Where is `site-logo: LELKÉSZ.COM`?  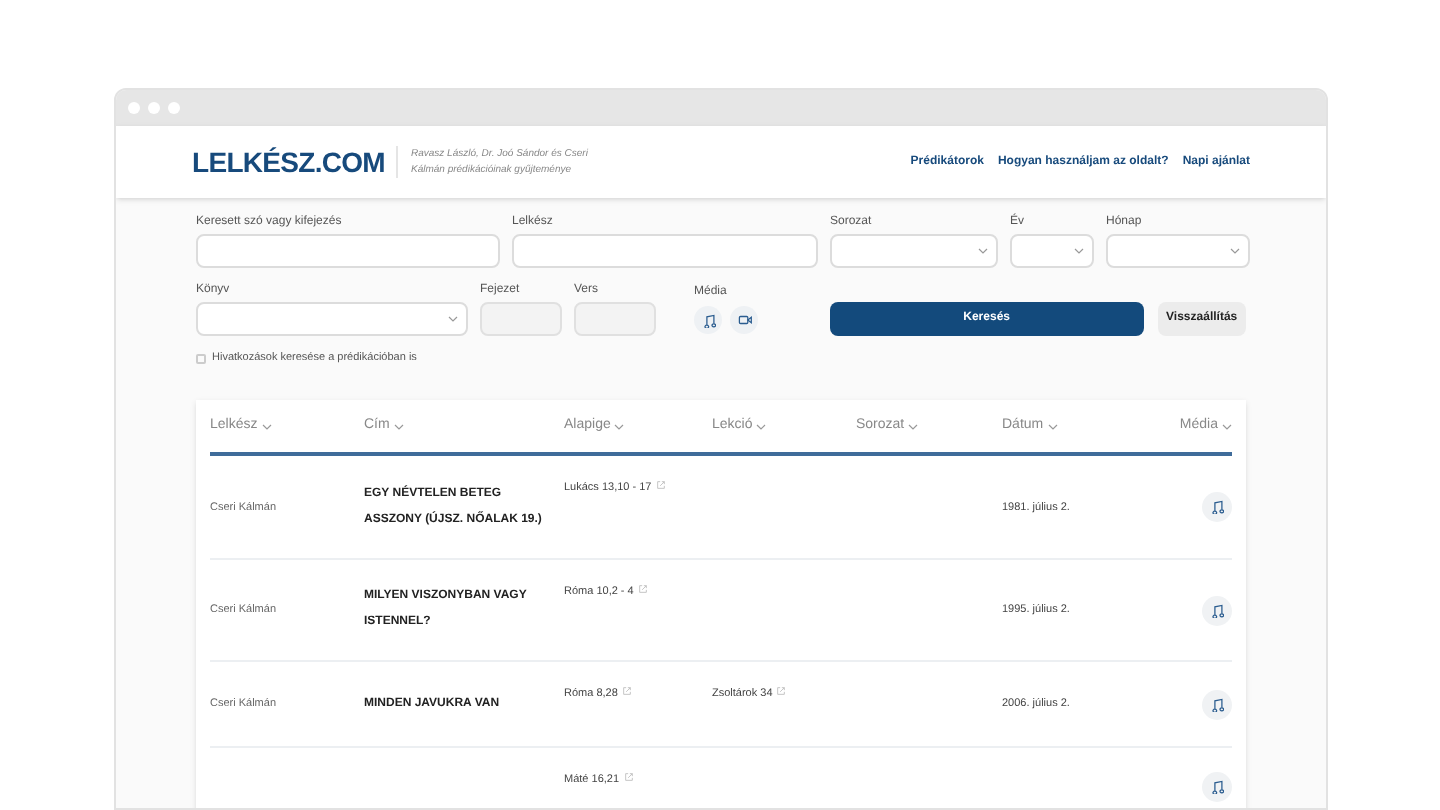
site-logo: LELKÉSZ.COM is located at coordinates (288, 162).